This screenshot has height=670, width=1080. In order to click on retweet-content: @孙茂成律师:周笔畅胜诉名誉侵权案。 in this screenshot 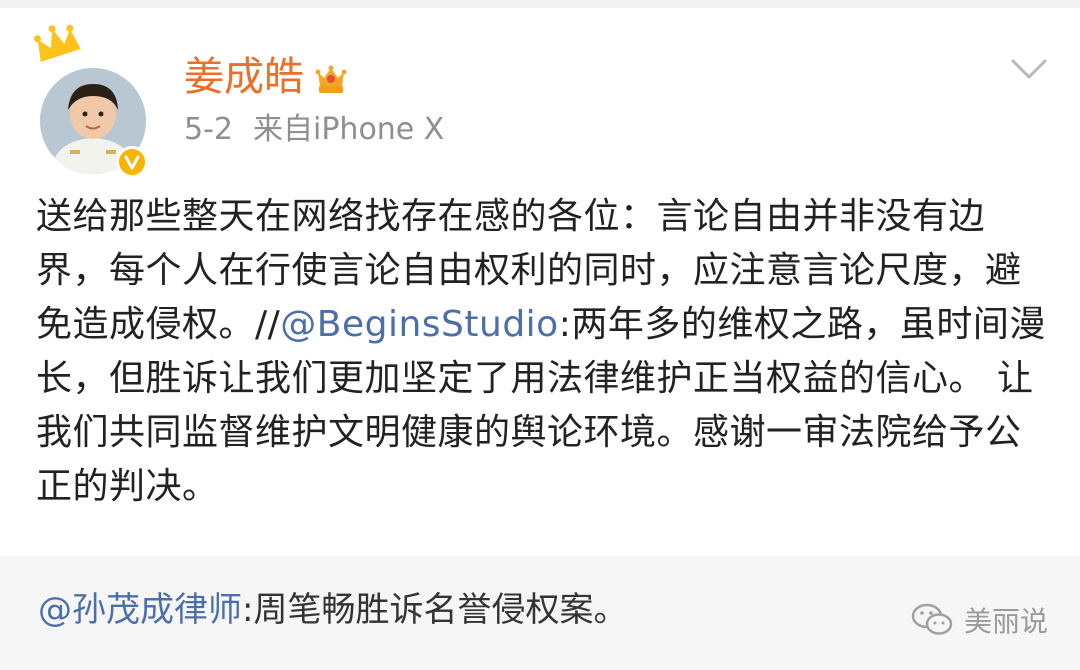, I will do `click(332, 610)`.